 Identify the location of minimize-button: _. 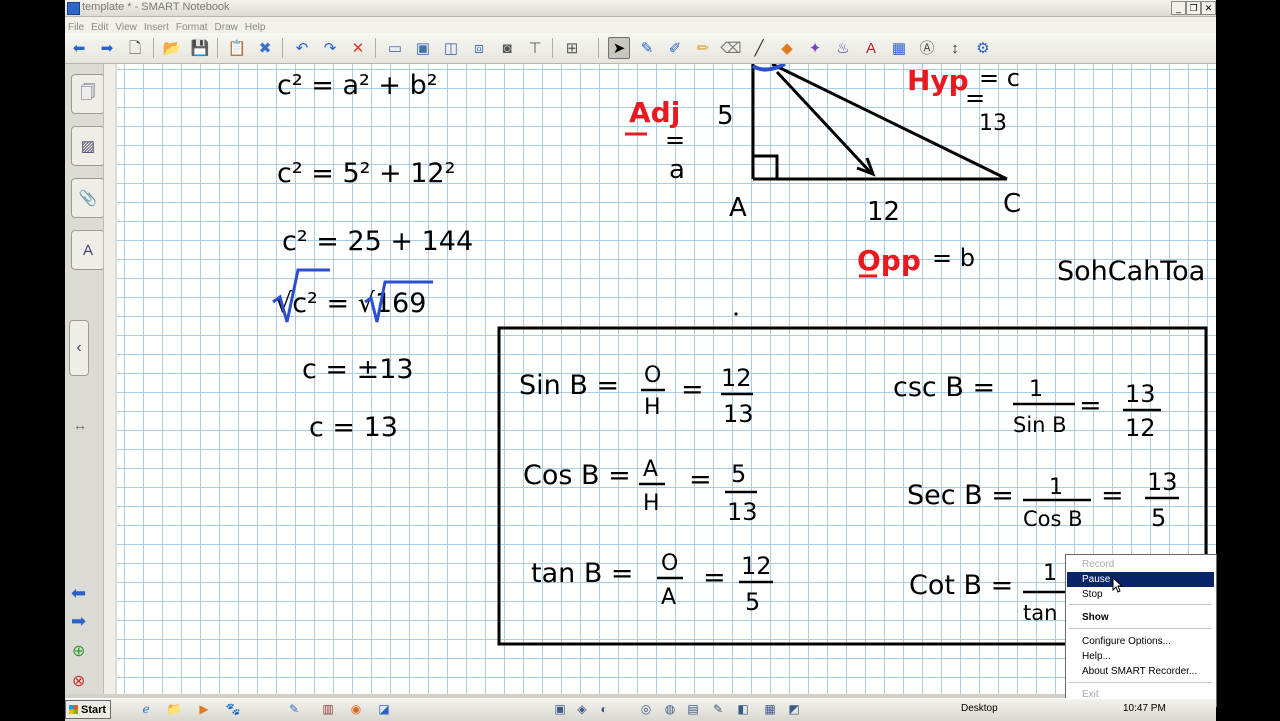
(1178, 8).